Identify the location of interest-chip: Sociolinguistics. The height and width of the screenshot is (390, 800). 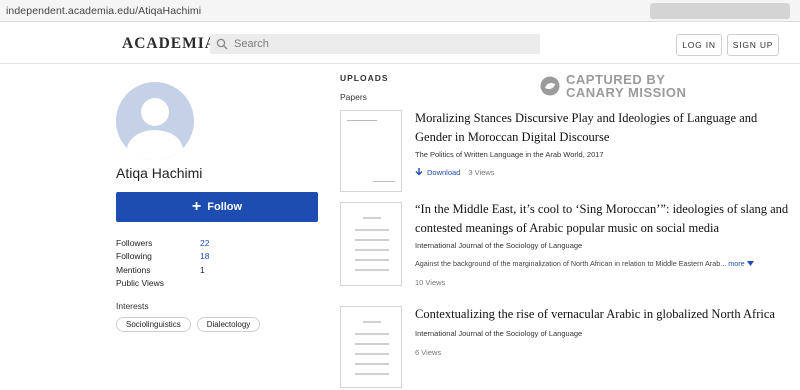
(153, 324).